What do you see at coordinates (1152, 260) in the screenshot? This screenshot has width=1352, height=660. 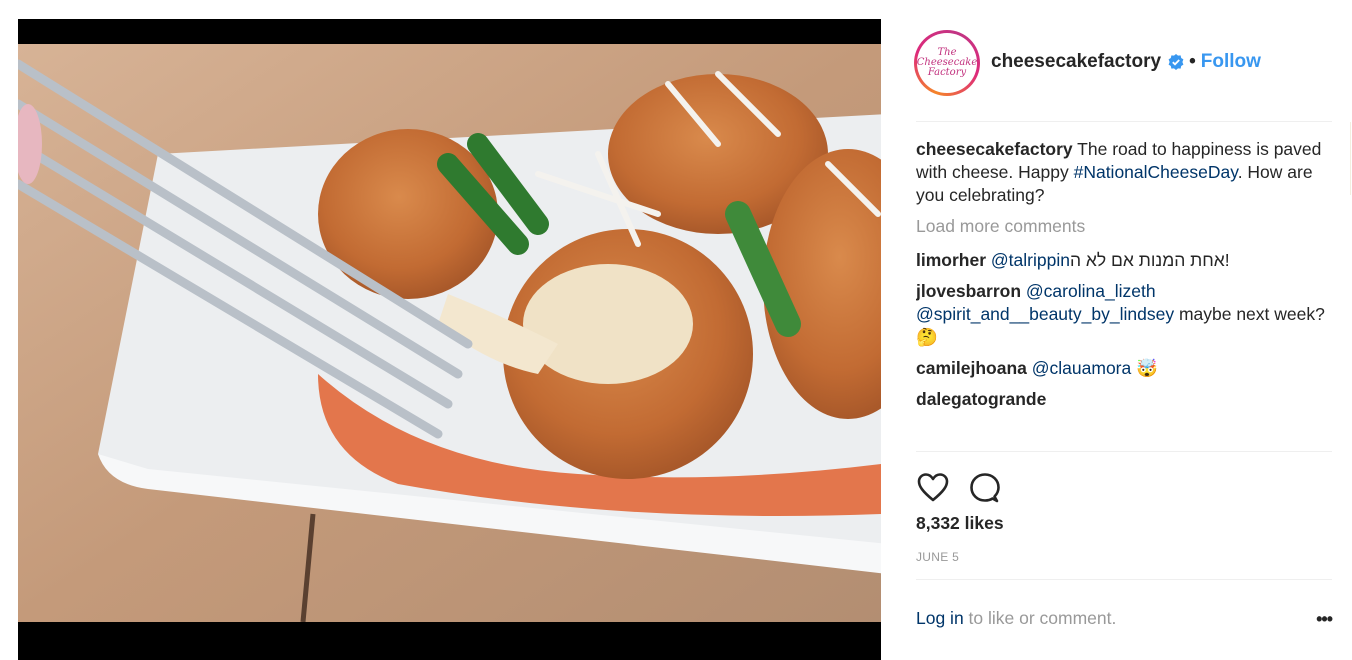 I see `comment-text: !אחת המנות אם לא ה` at bounding box center [1152, 260].